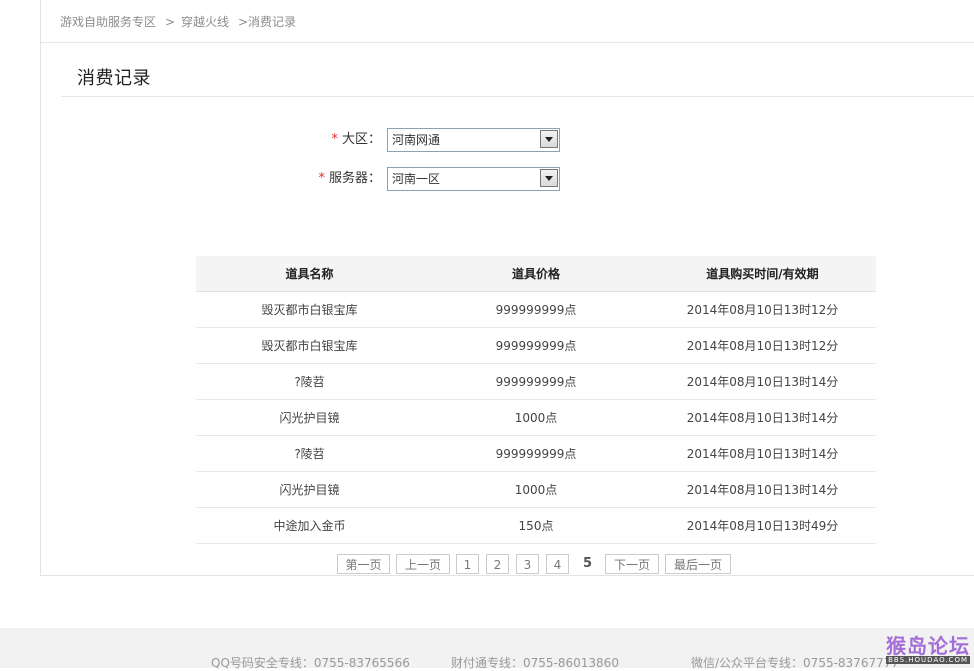 This screenshot has height=671, width=974. What do you see at coordinates (108, 22) in the screenshot?
I see `breadcrumb-link-self-service: 游戏自助服务专区` at bounding box center [108, 22].